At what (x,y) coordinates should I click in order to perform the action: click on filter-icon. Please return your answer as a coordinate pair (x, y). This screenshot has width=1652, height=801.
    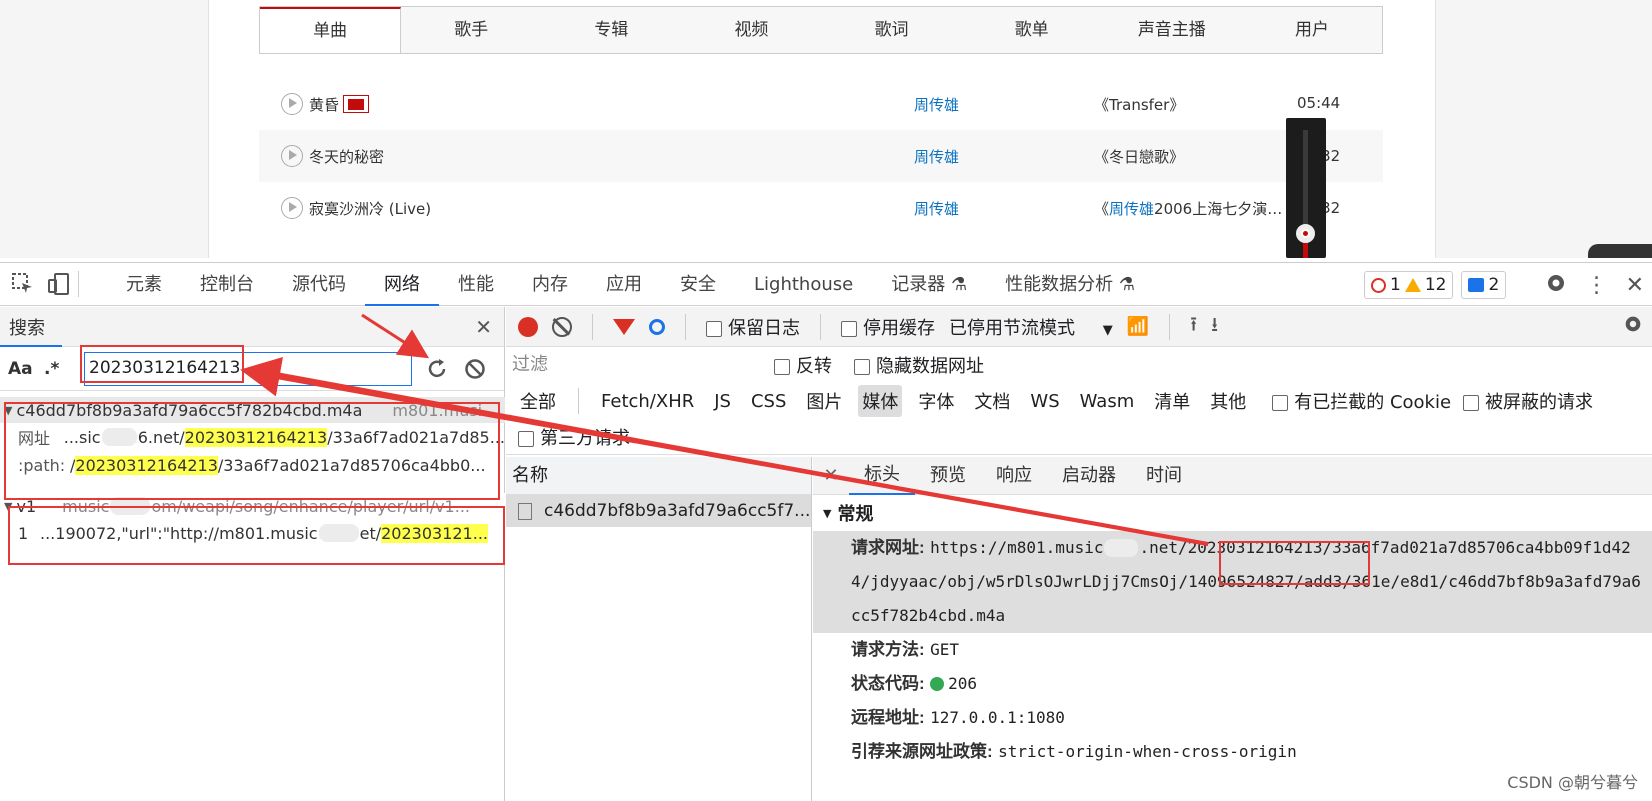
    Looking at the image, I should click on (624, 326).